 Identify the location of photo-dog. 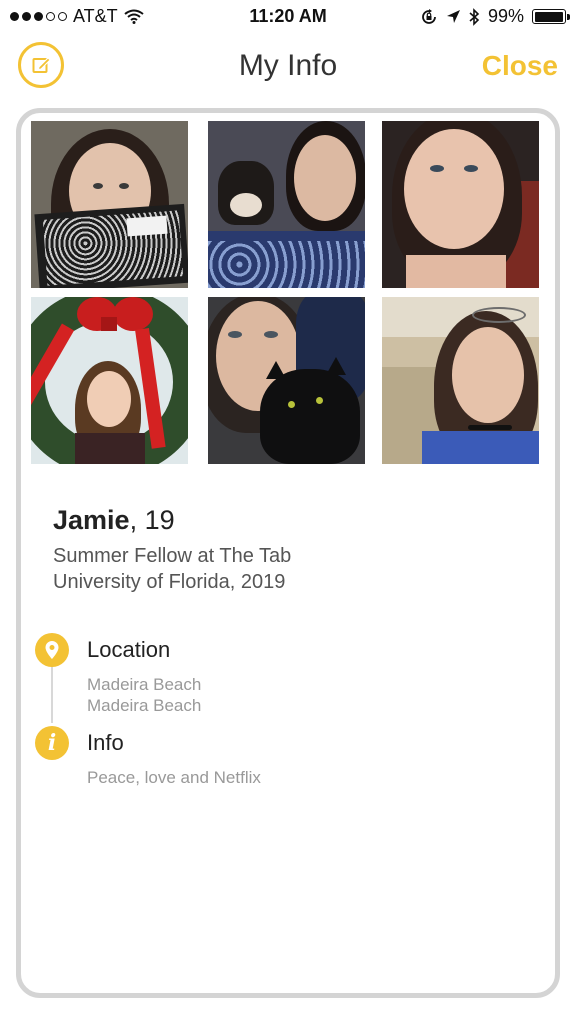
(286, 204).